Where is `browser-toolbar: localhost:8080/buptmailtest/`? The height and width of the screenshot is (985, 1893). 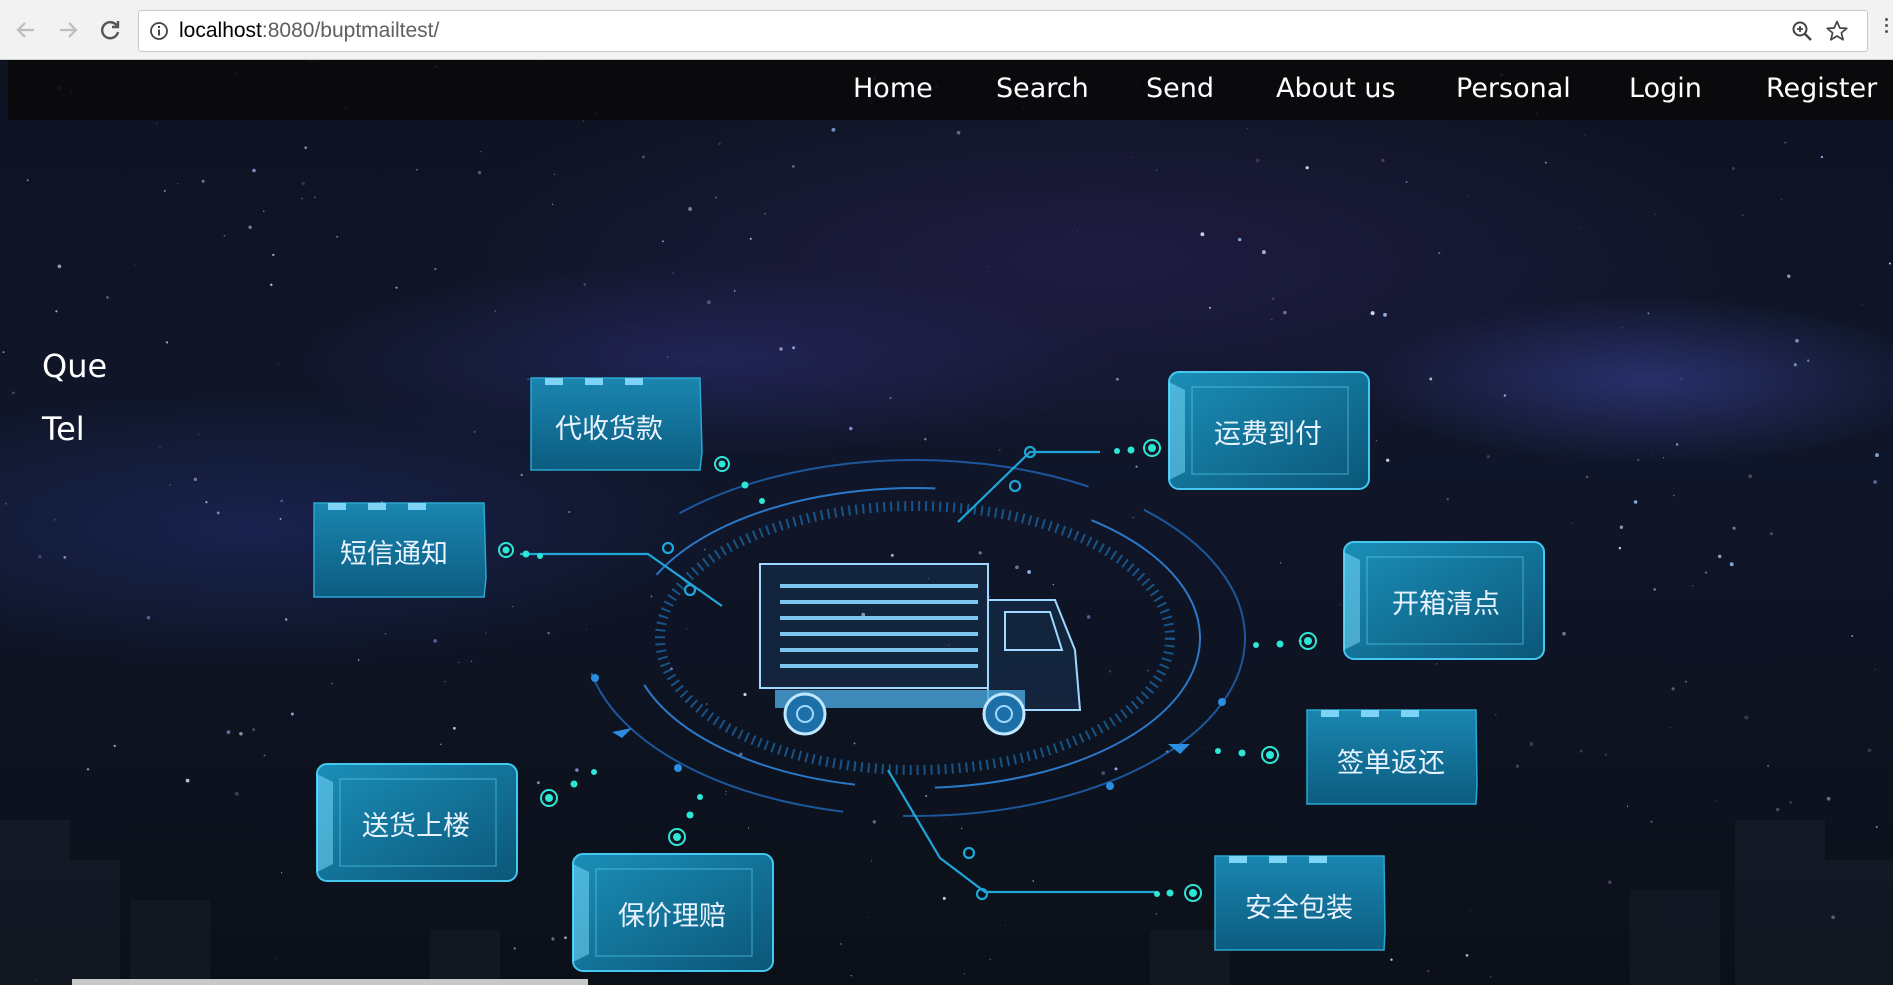 browser-toolbar: localhost:8080/buptmailtest/ is located at coordinates (946, 30).